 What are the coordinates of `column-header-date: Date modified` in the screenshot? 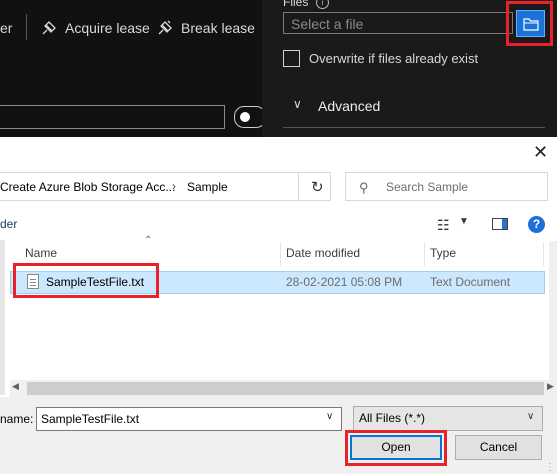 It's located at (323, 258).